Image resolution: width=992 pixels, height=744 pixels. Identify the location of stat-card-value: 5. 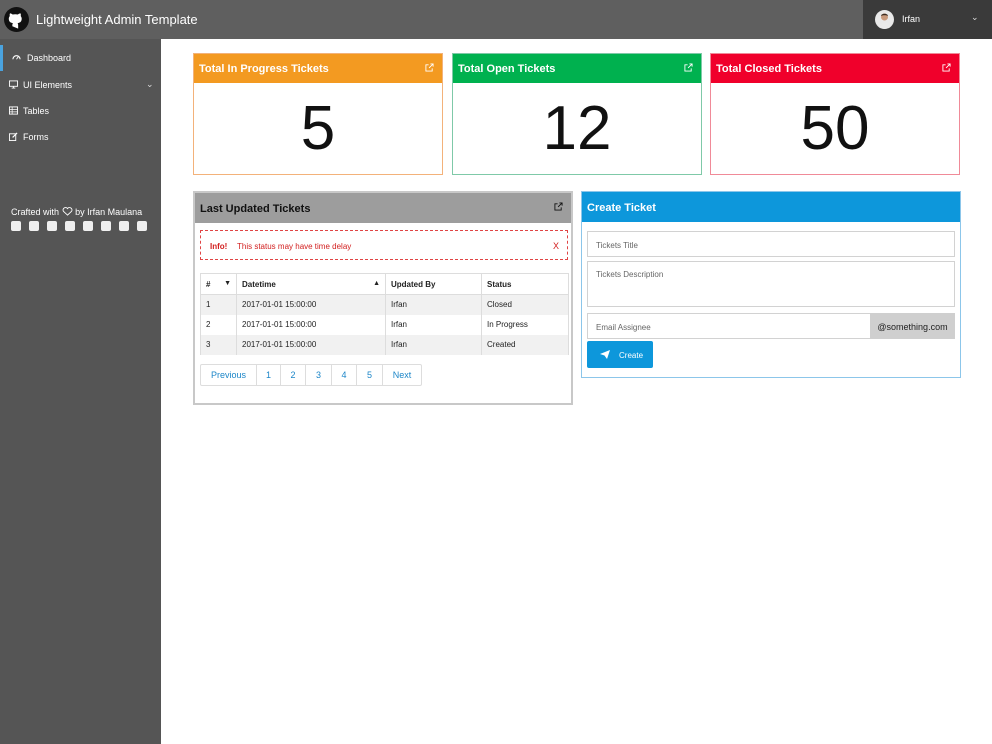
(318, 128).